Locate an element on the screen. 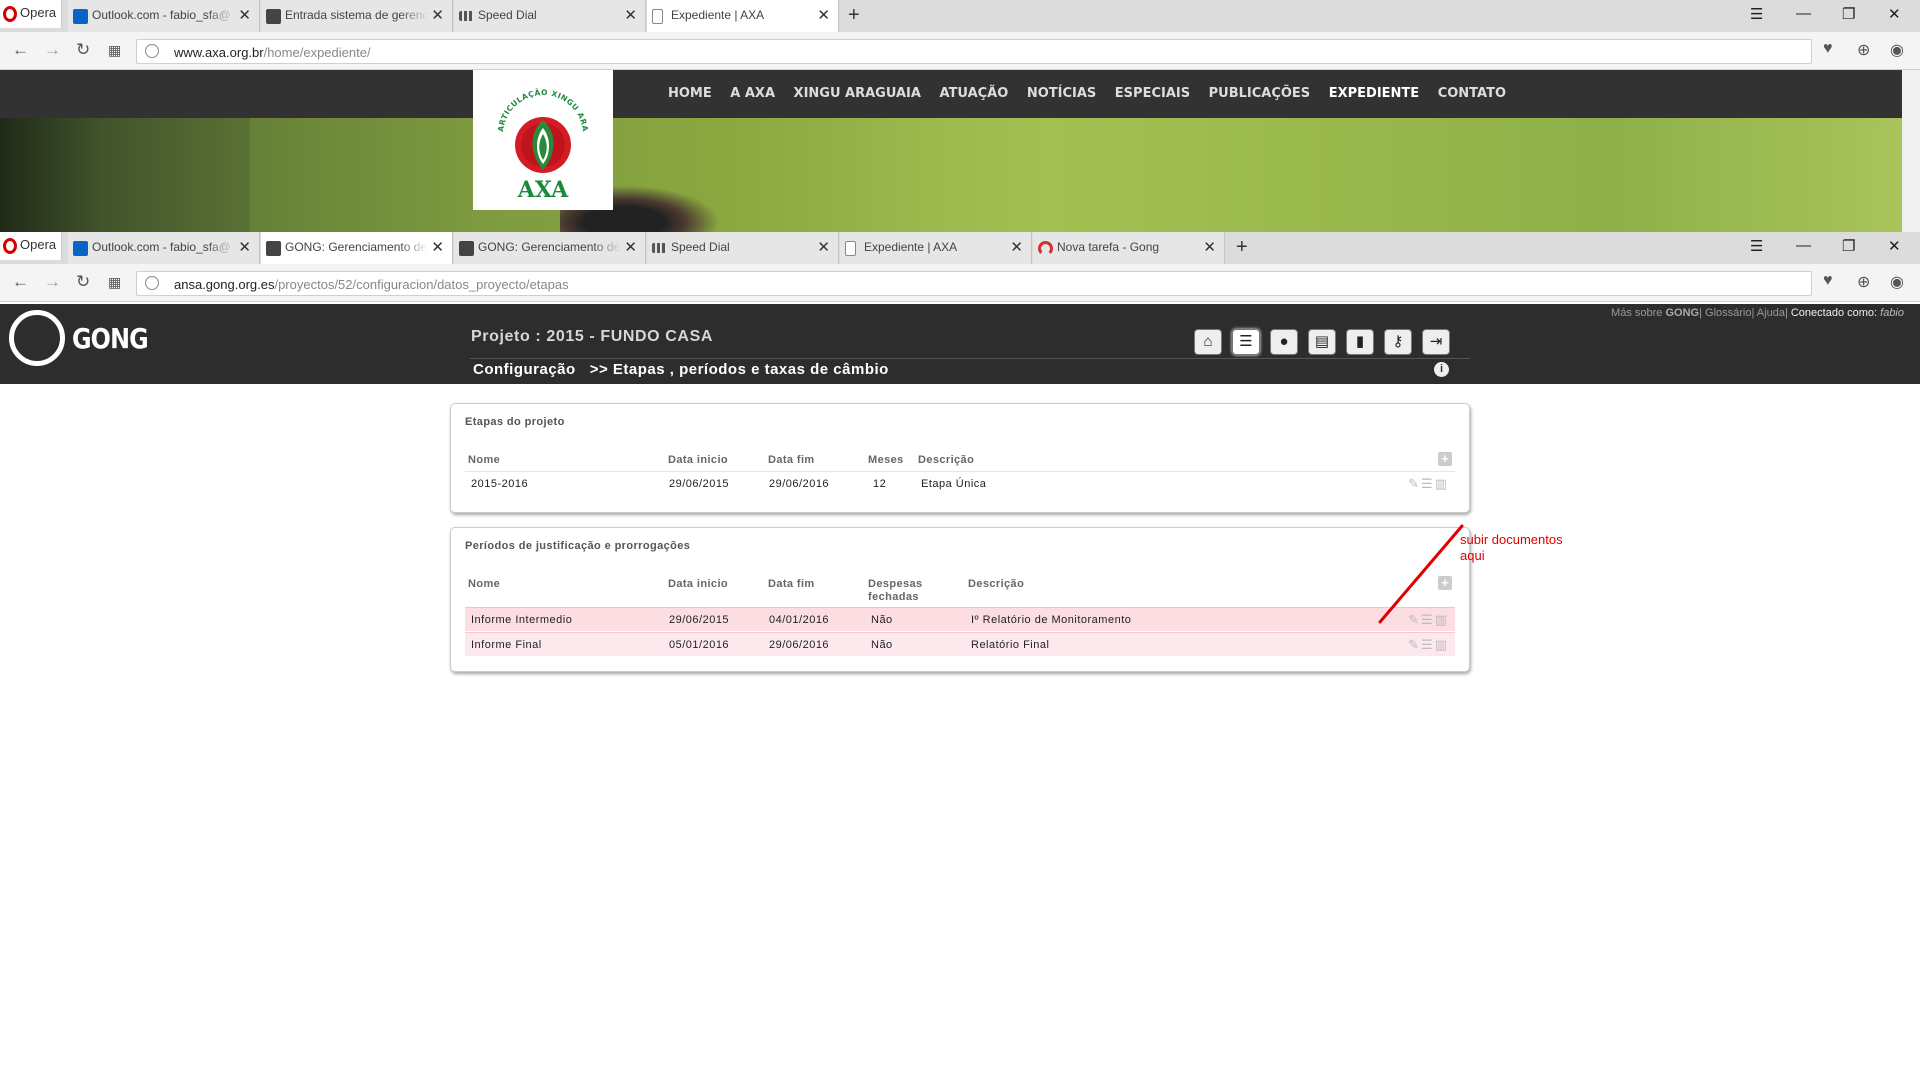  periodos-title: Períodos de justificação e prorrogações is located at coordinates (578, 546).